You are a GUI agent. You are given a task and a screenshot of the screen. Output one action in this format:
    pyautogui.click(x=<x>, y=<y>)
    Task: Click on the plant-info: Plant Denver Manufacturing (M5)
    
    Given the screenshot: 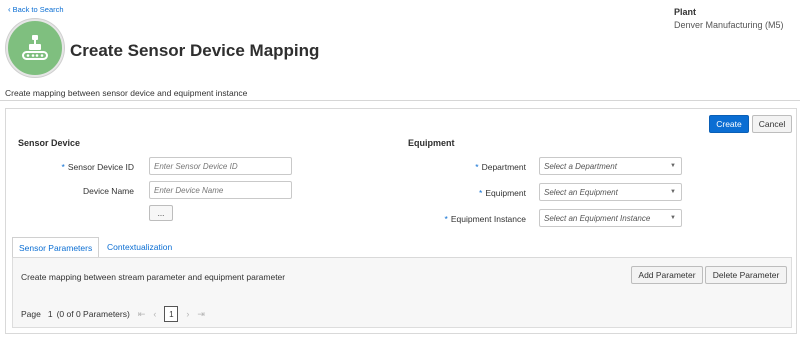 What is the action you would take?
    pyautogui.click(x=733, y=18)
    